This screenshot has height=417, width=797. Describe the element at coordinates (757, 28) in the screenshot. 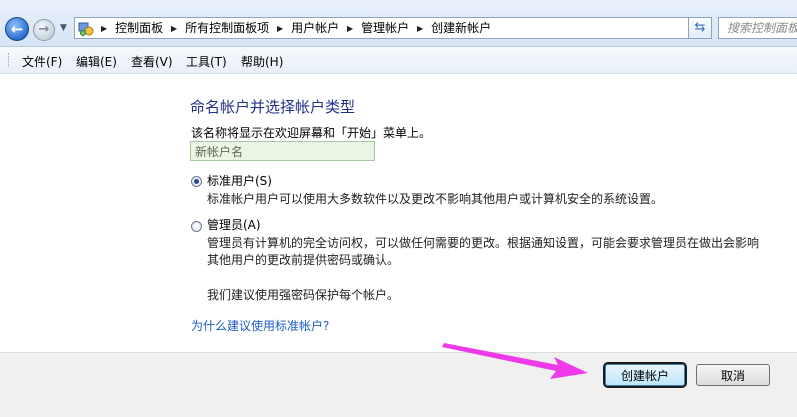

I see `search-input: 搜索控制面板` at that location.